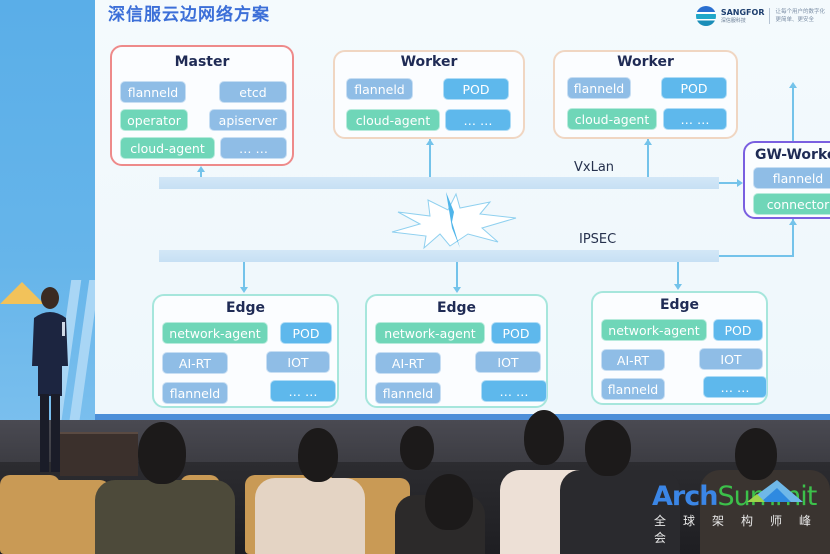 The image size is (830, 554). I want to click on brand-slogan-line2: 更简单、更安全, so click(794, 20).